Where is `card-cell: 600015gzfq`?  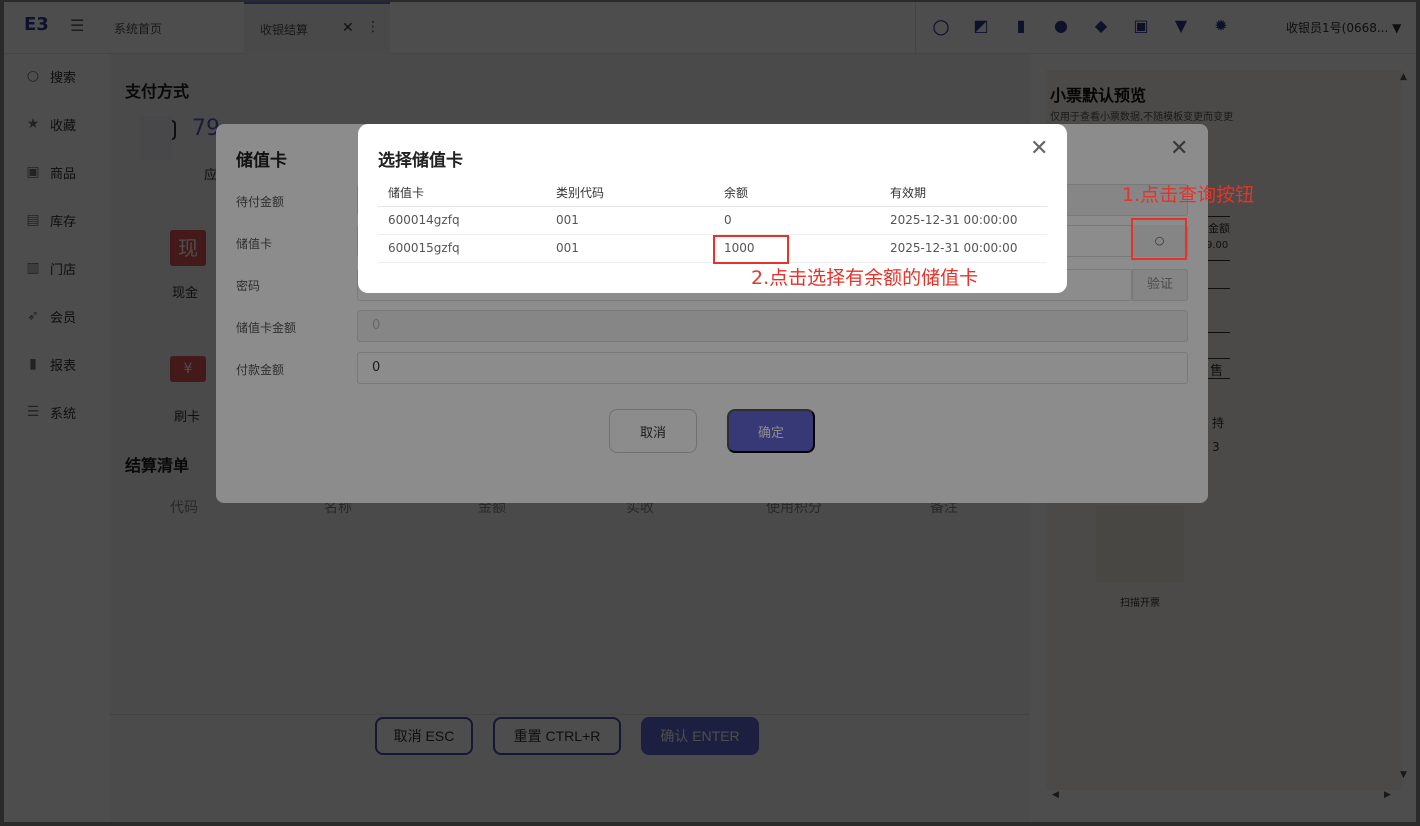
card-cell: 600015gzfq is located at coordinates (462, 248).